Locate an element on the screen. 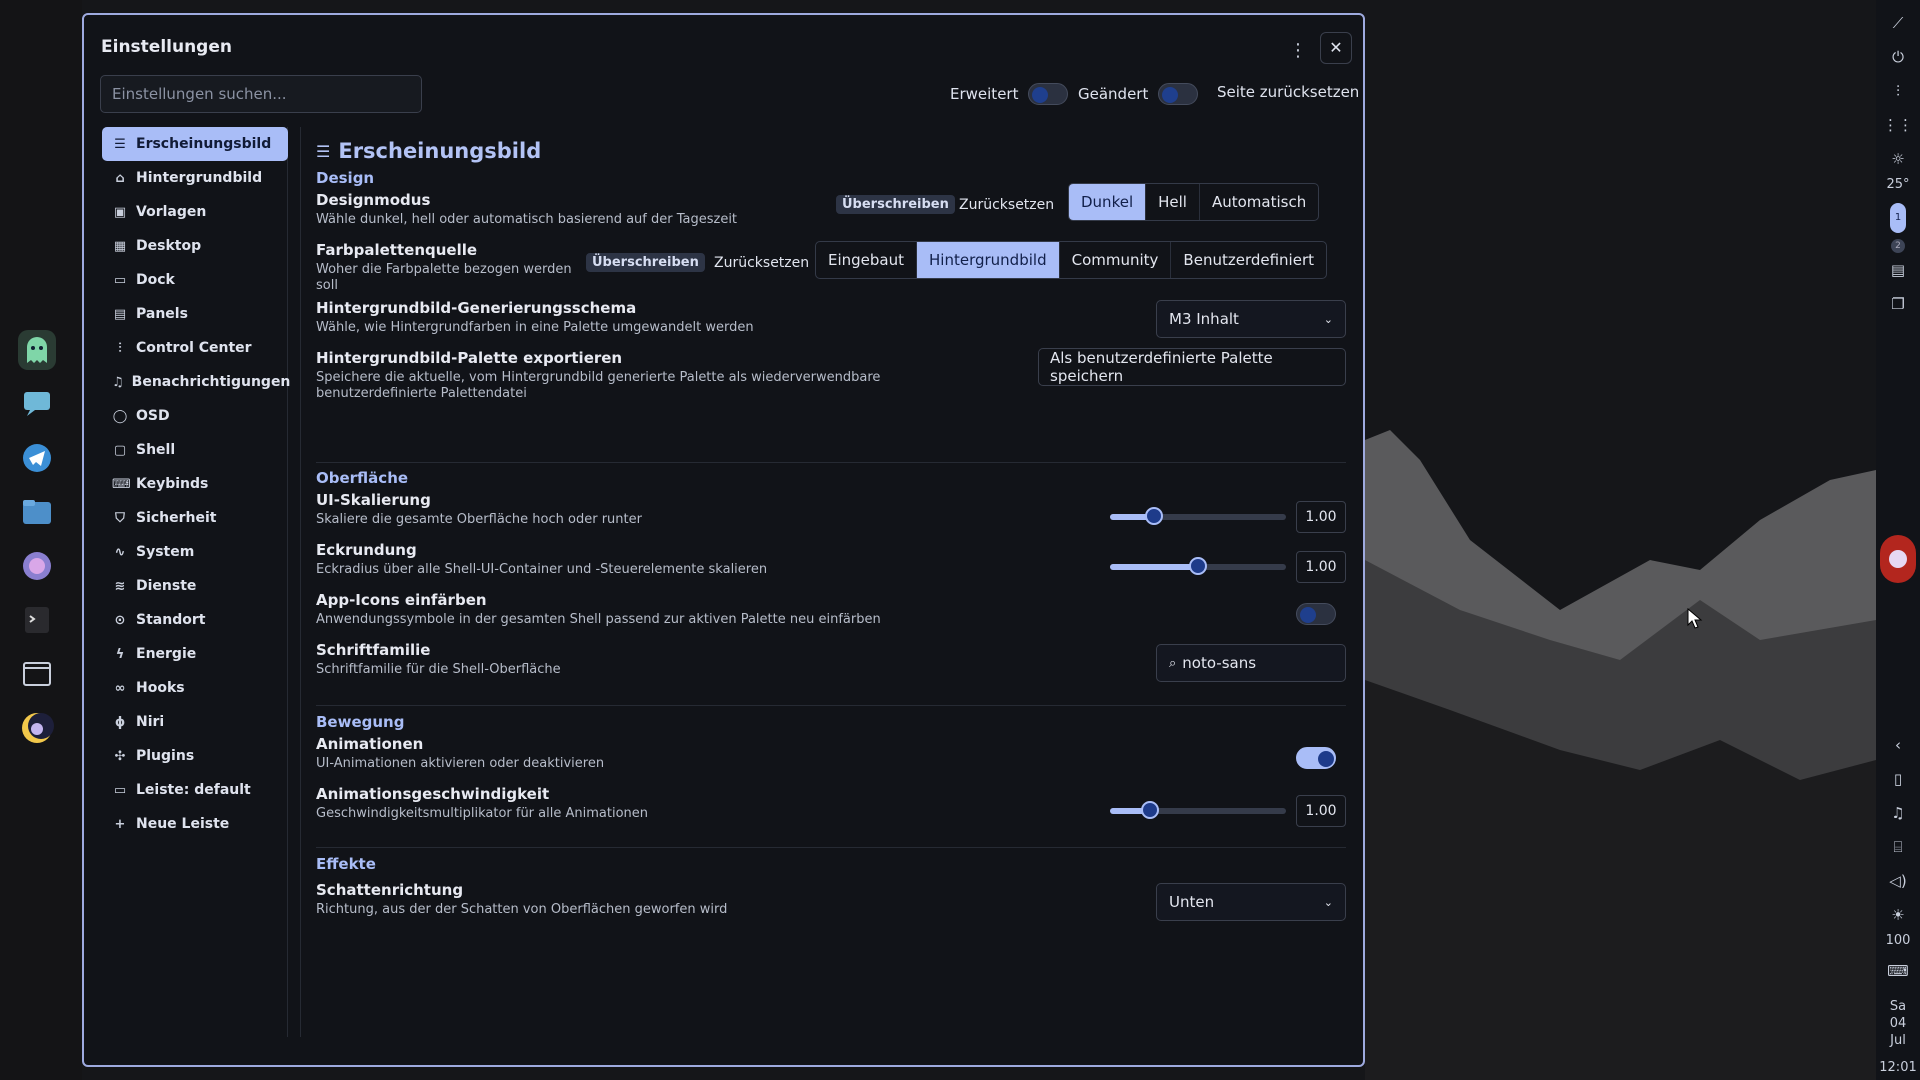 The height and width of the screenshot is (1080, 1920). corner-slider is located at coordinates (1198, 566).